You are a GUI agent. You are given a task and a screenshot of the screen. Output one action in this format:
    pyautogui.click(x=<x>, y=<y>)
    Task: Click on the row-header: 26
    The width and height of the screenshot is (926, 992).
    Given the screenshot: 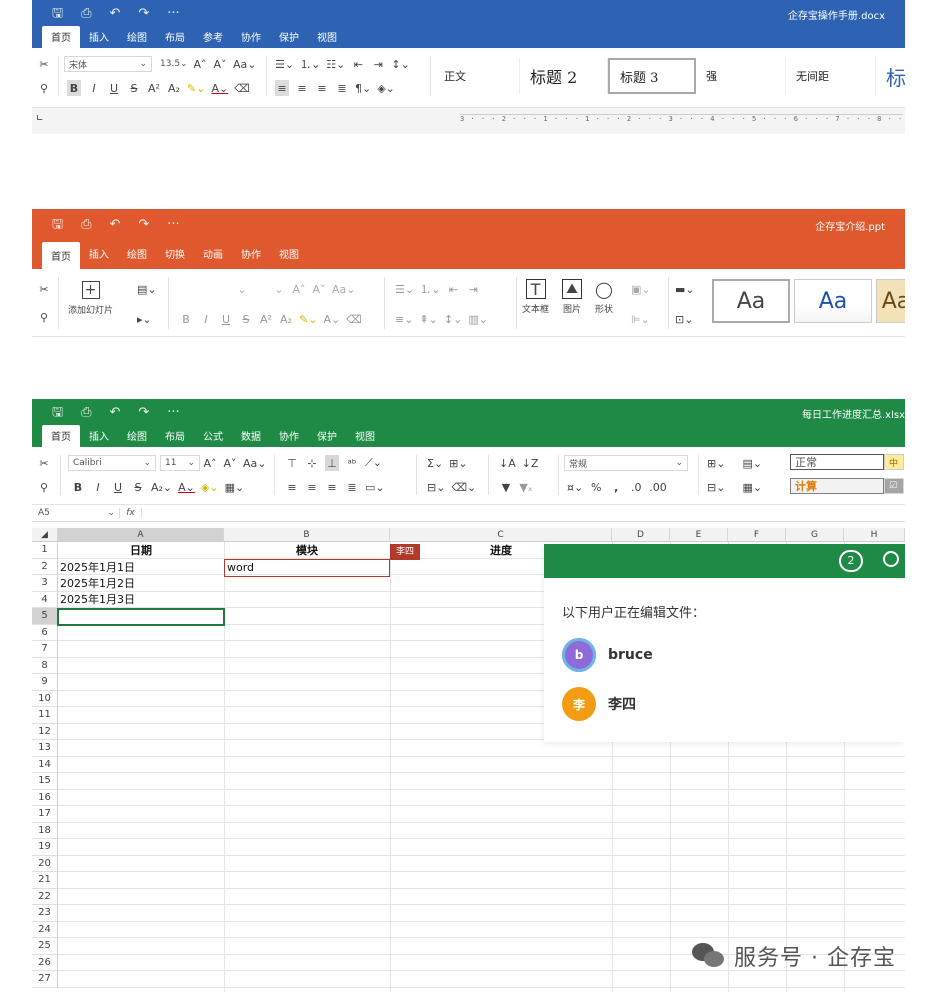 What is the action you would take?
    pyautogui.click(x=45, y=962)
    